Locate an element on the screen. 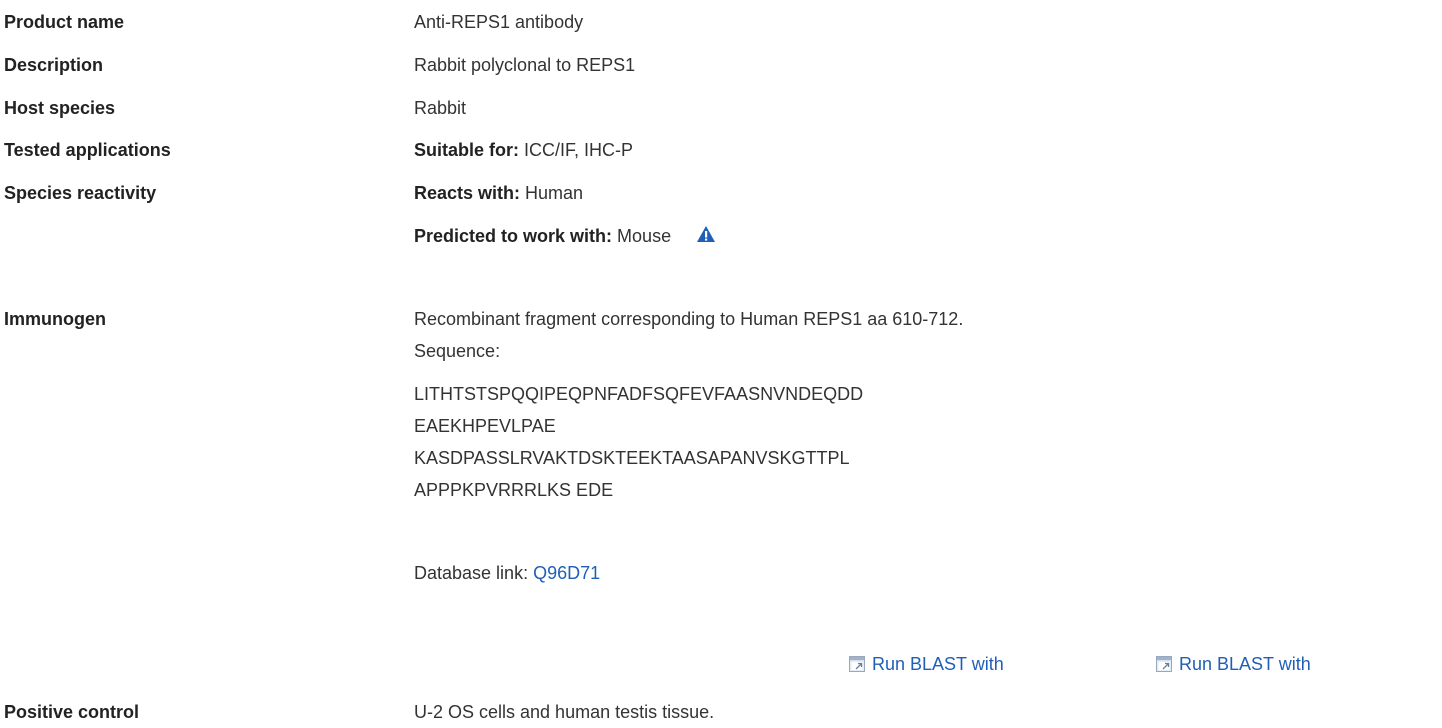  sequence-line: APPPKPVRRRLKS EDE is located at coordinates (514, 490).